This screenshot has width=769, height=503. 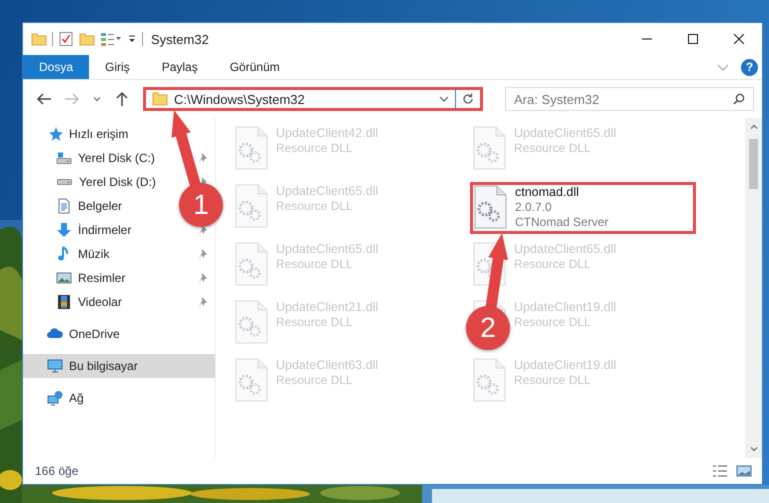 I want to click on monitor-icon, so click(x=55, y=366).